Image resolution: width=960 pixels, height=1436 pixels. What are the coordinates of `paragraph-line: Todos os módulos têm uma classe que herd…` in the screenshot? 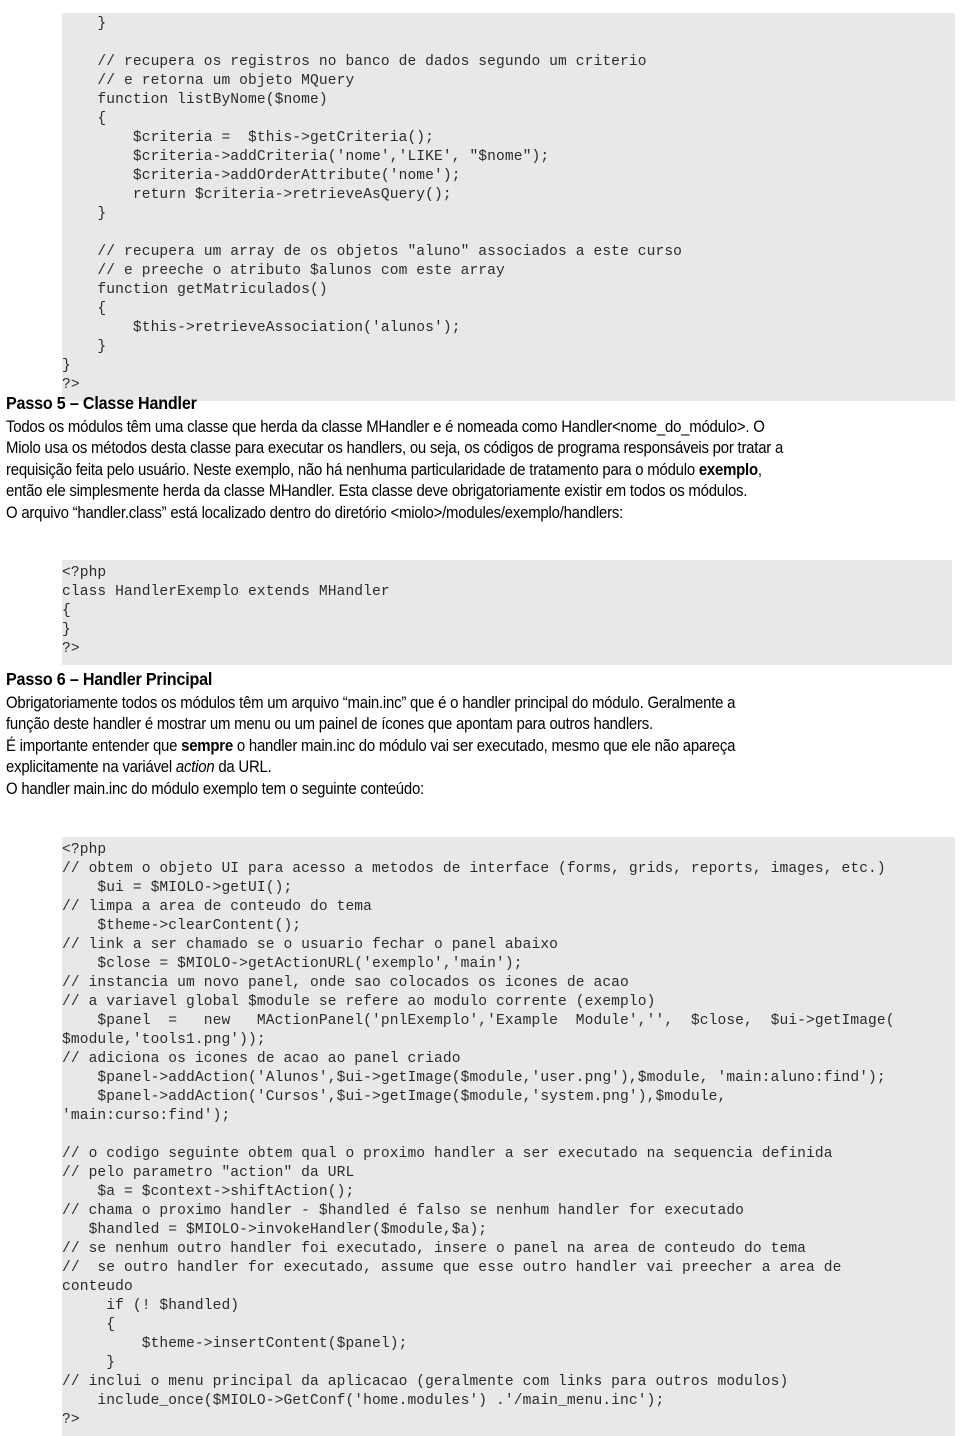 It's located at (385, 426).